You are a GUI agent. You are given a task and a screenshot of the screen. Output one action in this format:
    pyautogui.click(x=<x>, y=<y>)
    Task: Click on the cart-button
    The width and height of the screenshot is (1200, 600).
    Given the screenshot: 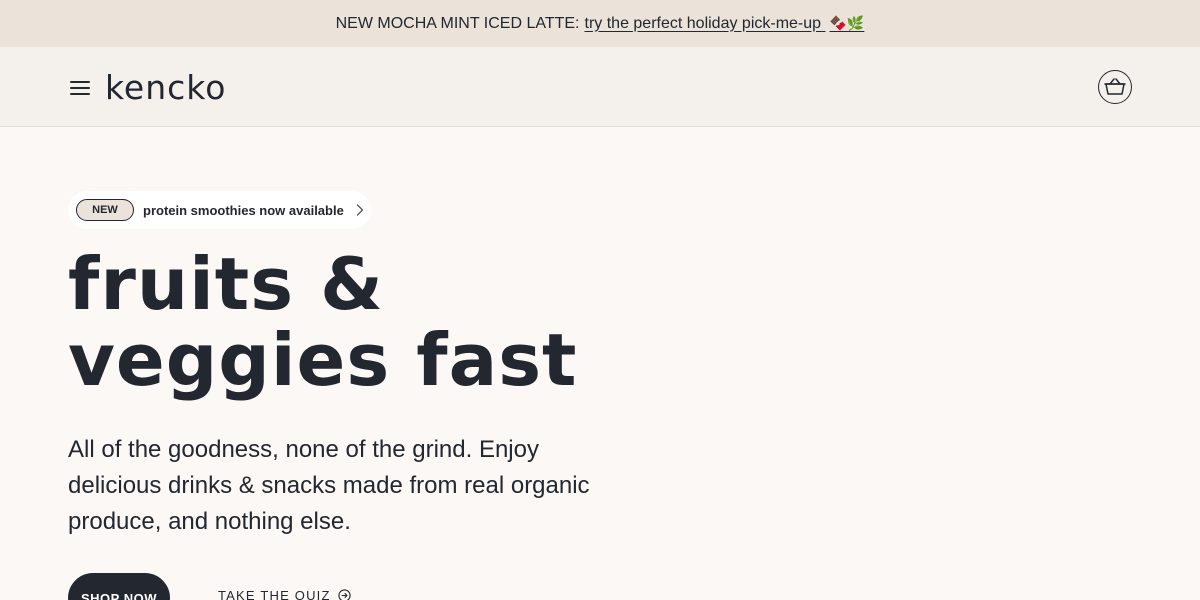 What is the action you would take?
    pyautogui.click(x=1115, y=87)
    